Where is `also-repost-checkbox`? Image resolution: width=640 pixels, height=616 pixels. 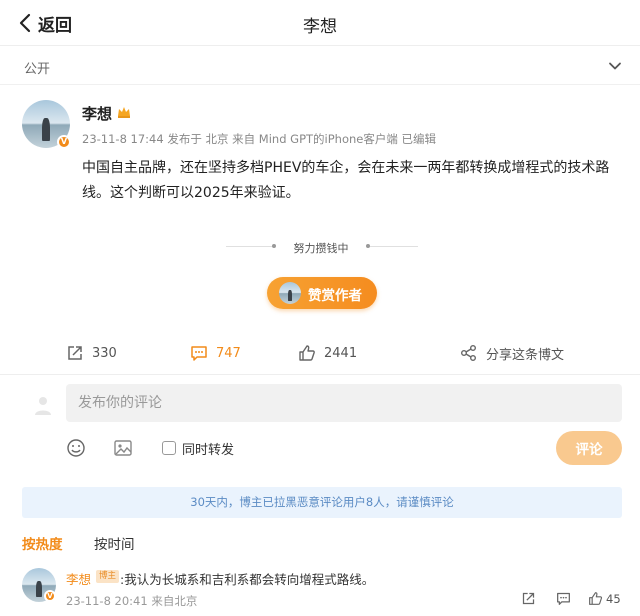 also-repost-checkbox is located at coordinates (169, 448).